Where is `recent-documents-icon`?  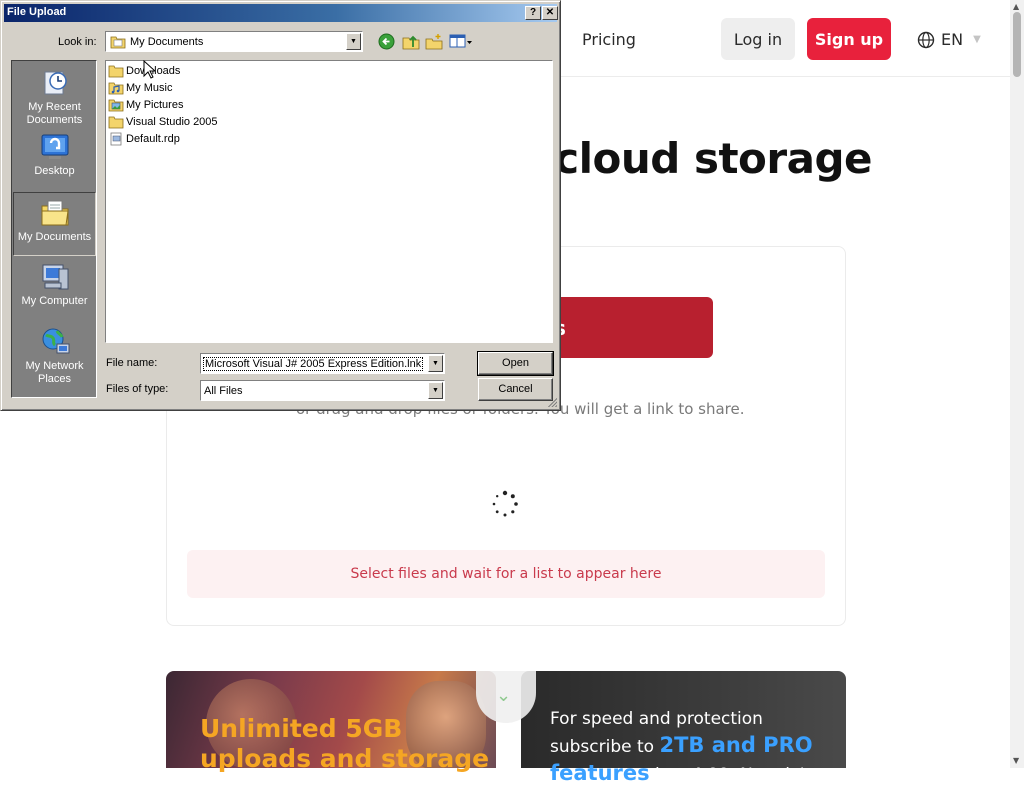
recent-documents-icon is located at coordinates (55, 83).